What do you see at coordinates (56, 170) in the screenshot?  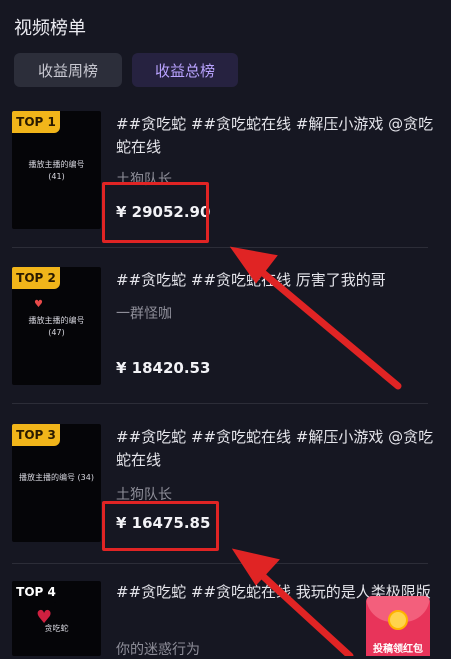 I see `thumbnail-caption: 播放主播的编号 (41)` at bounding box center [56, 170].